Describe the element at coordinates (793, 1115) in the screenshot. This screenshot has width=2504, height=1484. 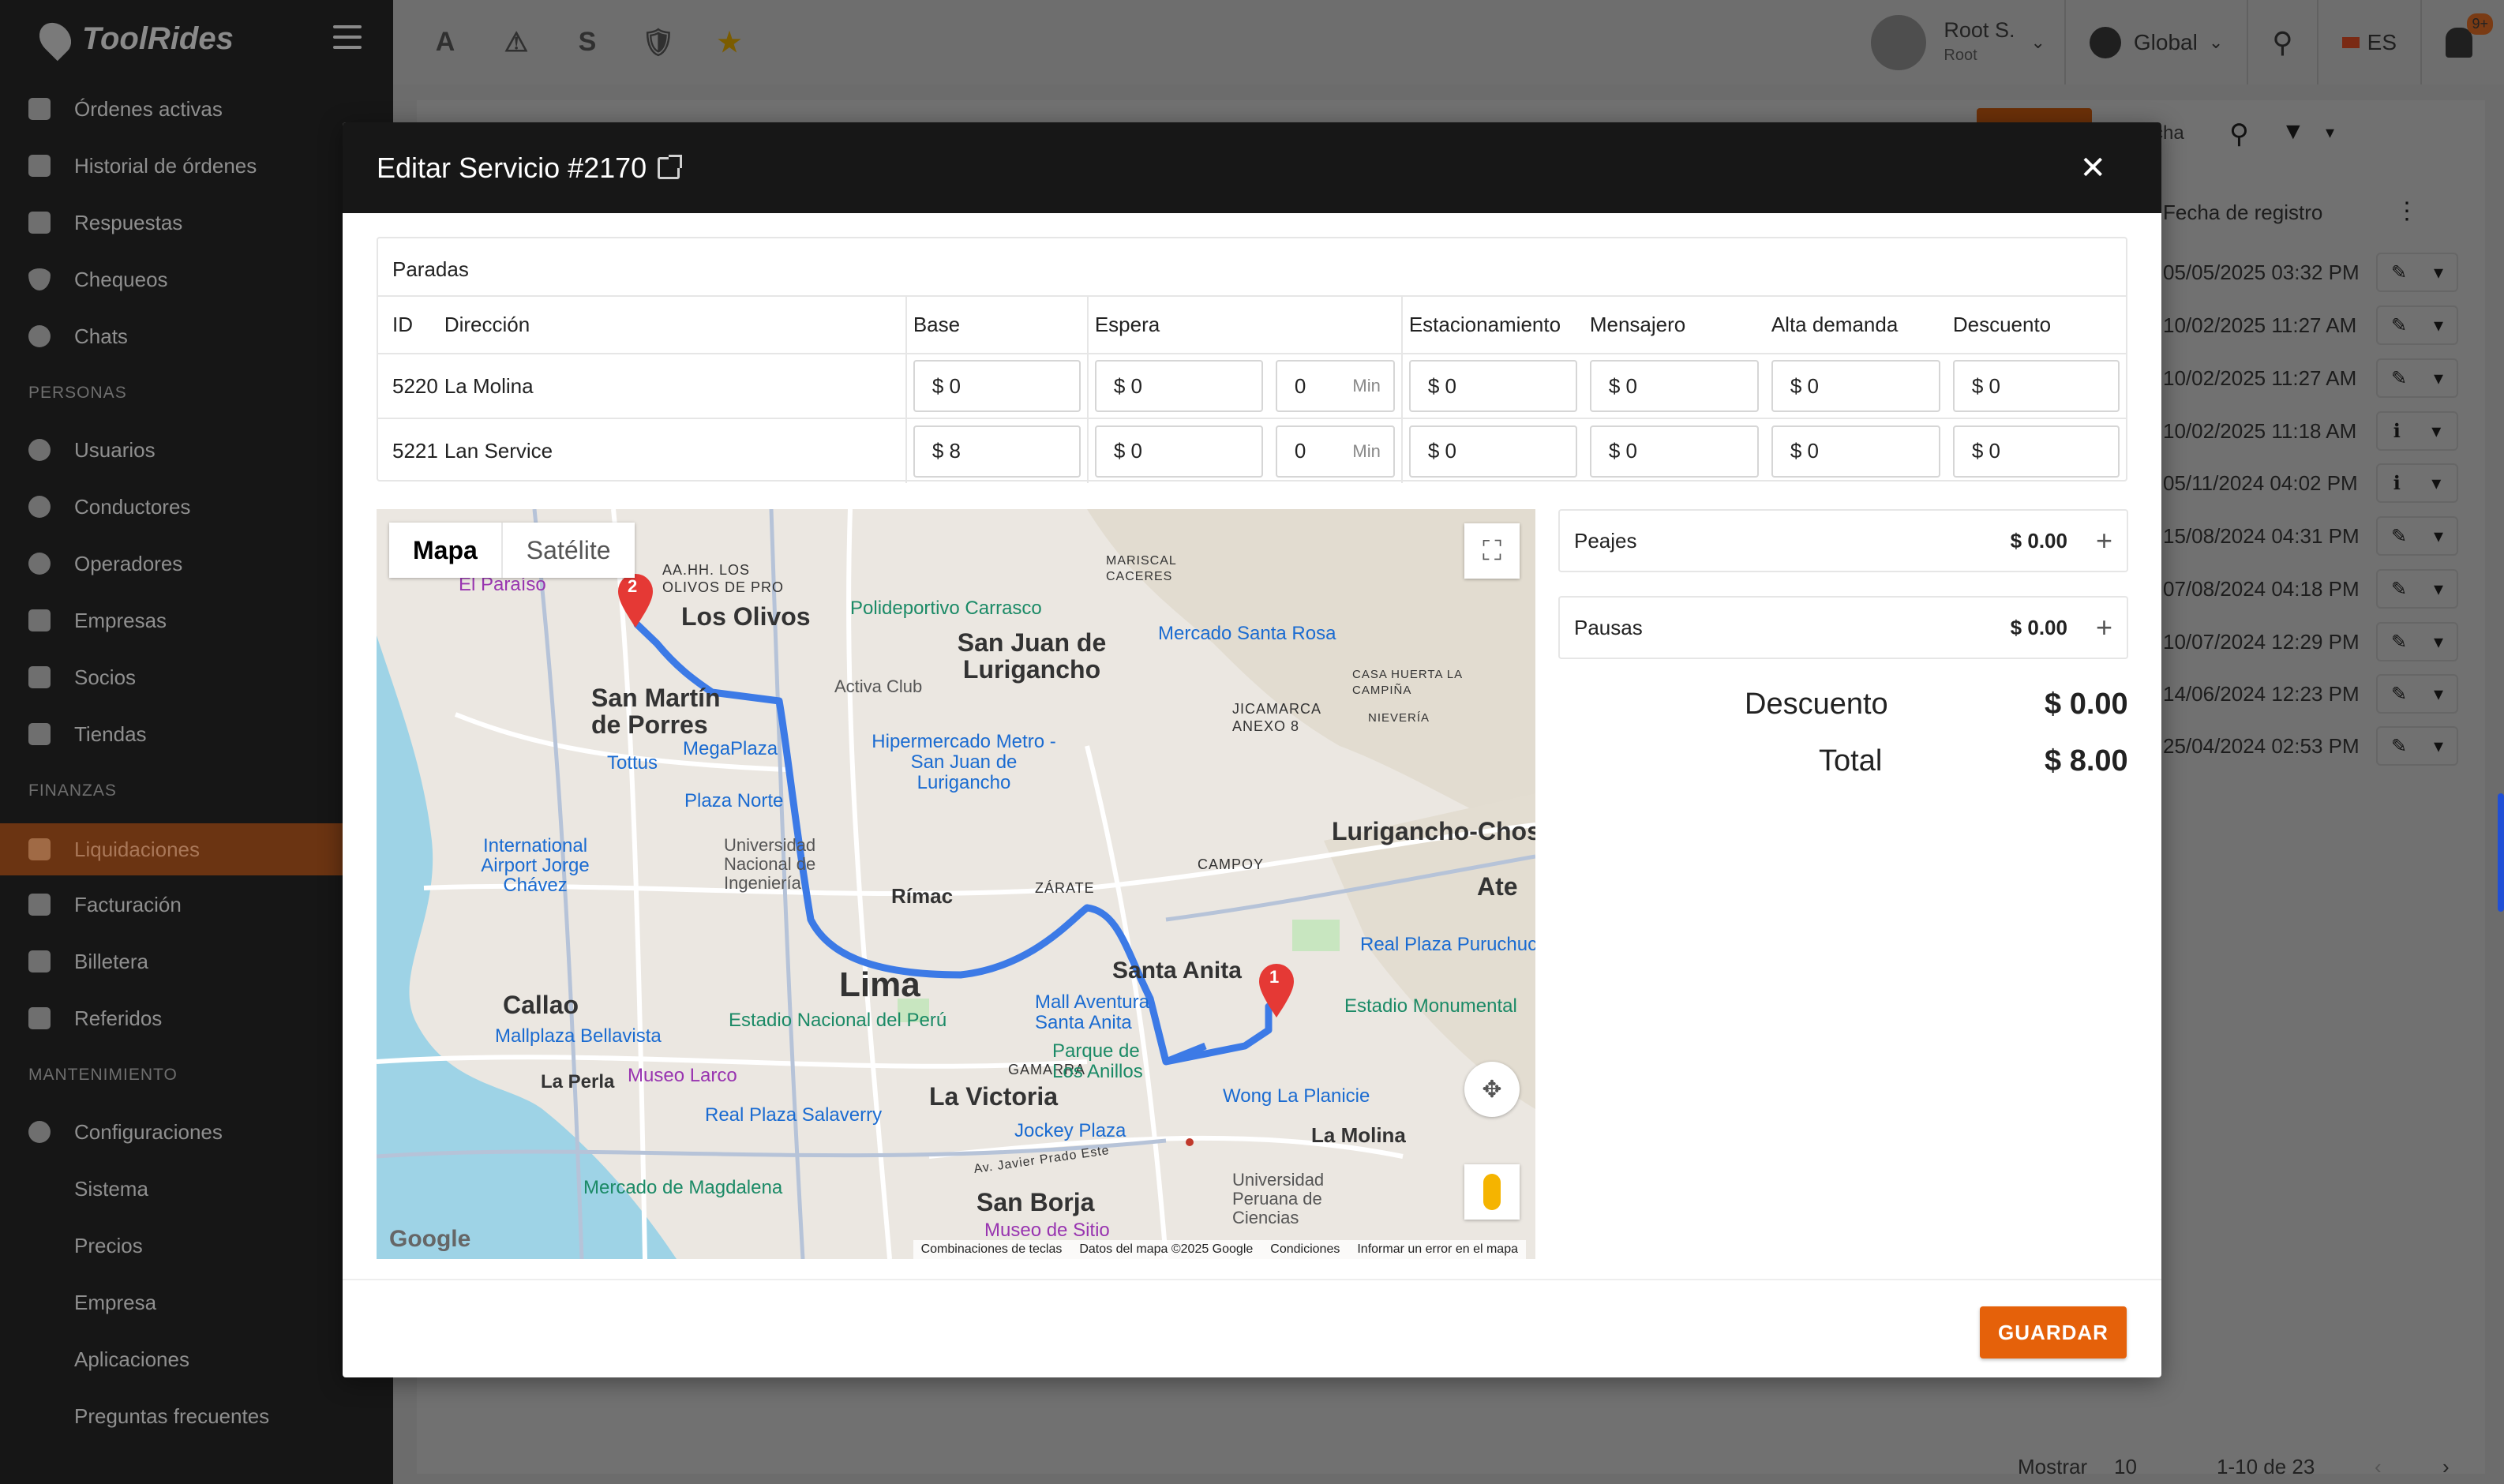
I see `poi-label: Real Plaza Salaverry` at that location.